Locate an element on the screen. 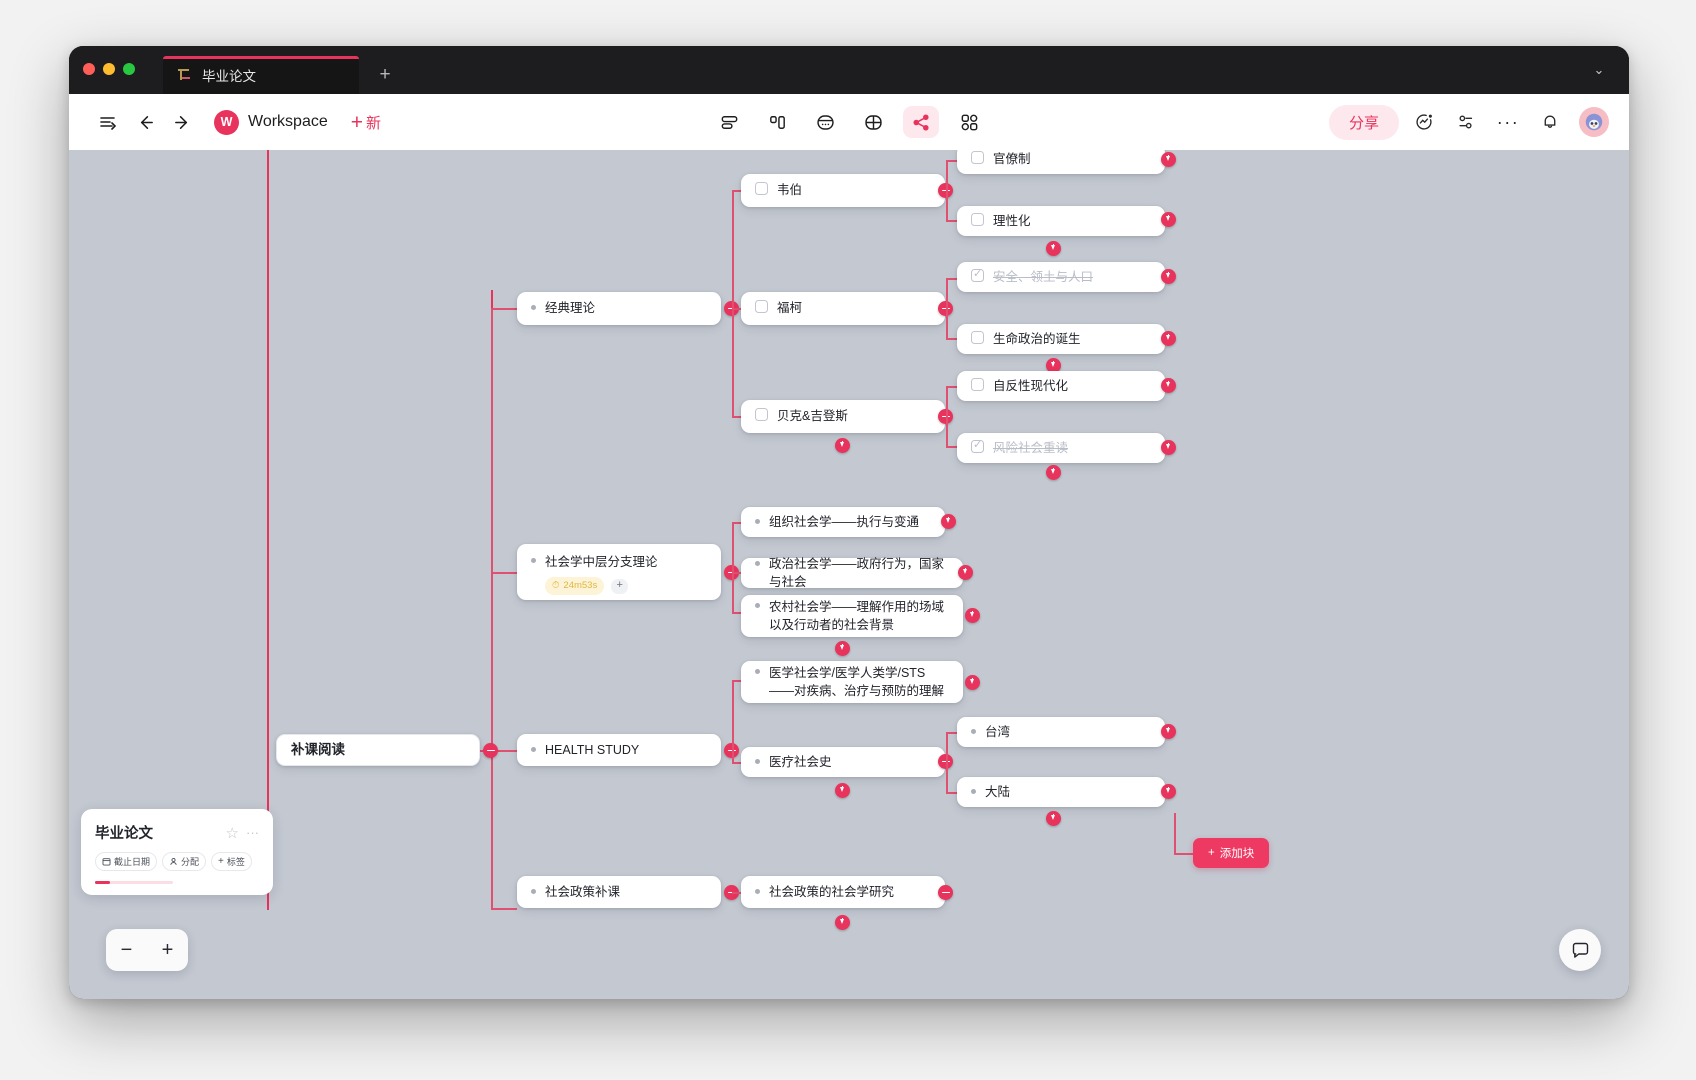  star-icon: ☆ is located at coordinates (232, 833).